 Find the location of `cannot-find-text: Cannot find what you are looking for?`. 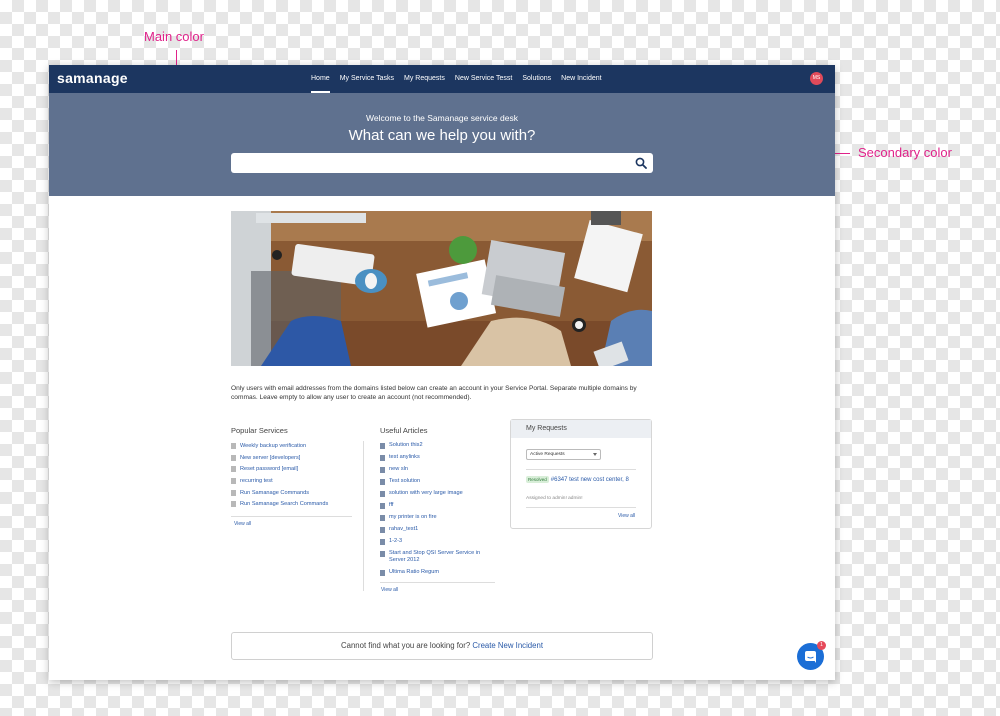

cannot-find-text: Cannot find what you are looking for? is located at coordinates (406, 645).